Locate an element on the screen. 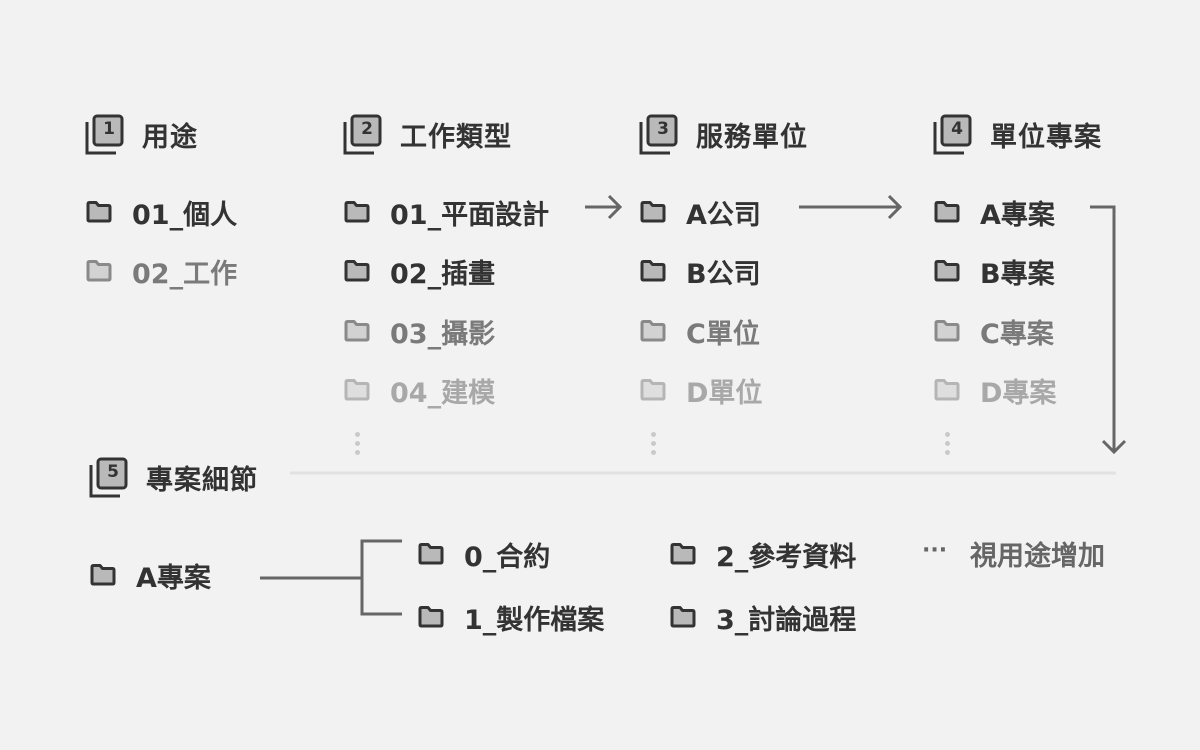 This screenshot has width=1200, height=750. details-title: 專案細節 is located at coordinates (202, 480).